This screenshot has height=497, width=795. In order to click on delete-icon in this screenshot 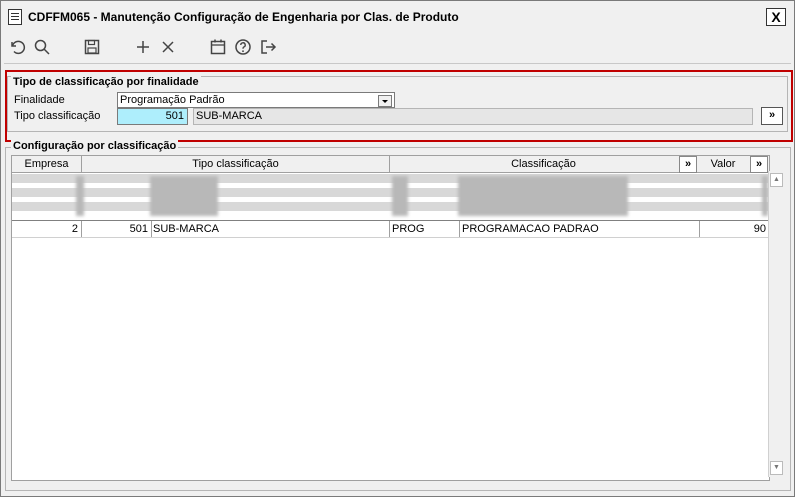, I will do `click(168, 47)`.